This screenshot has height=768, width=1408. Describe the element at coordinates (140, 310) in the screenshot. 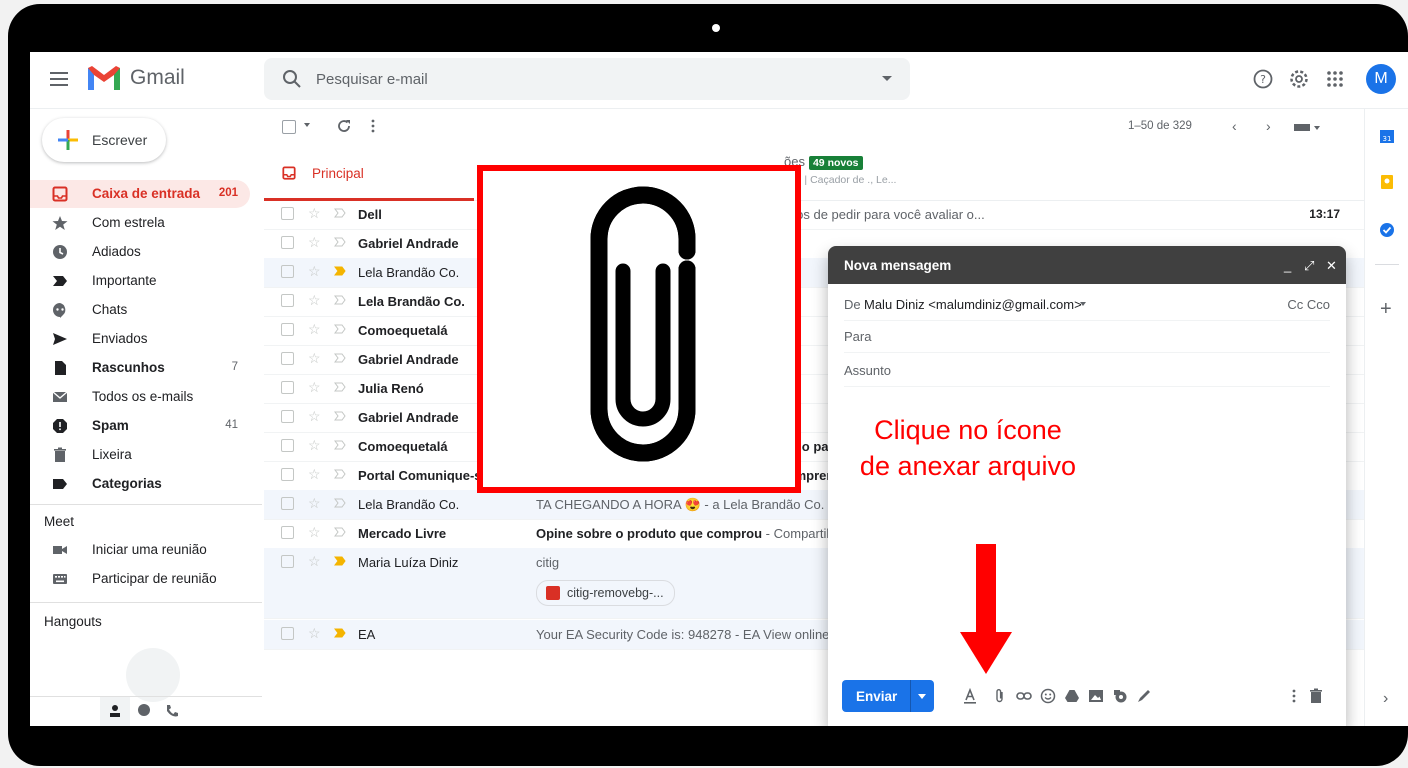

I see `nav-chats: Chats` at that location.